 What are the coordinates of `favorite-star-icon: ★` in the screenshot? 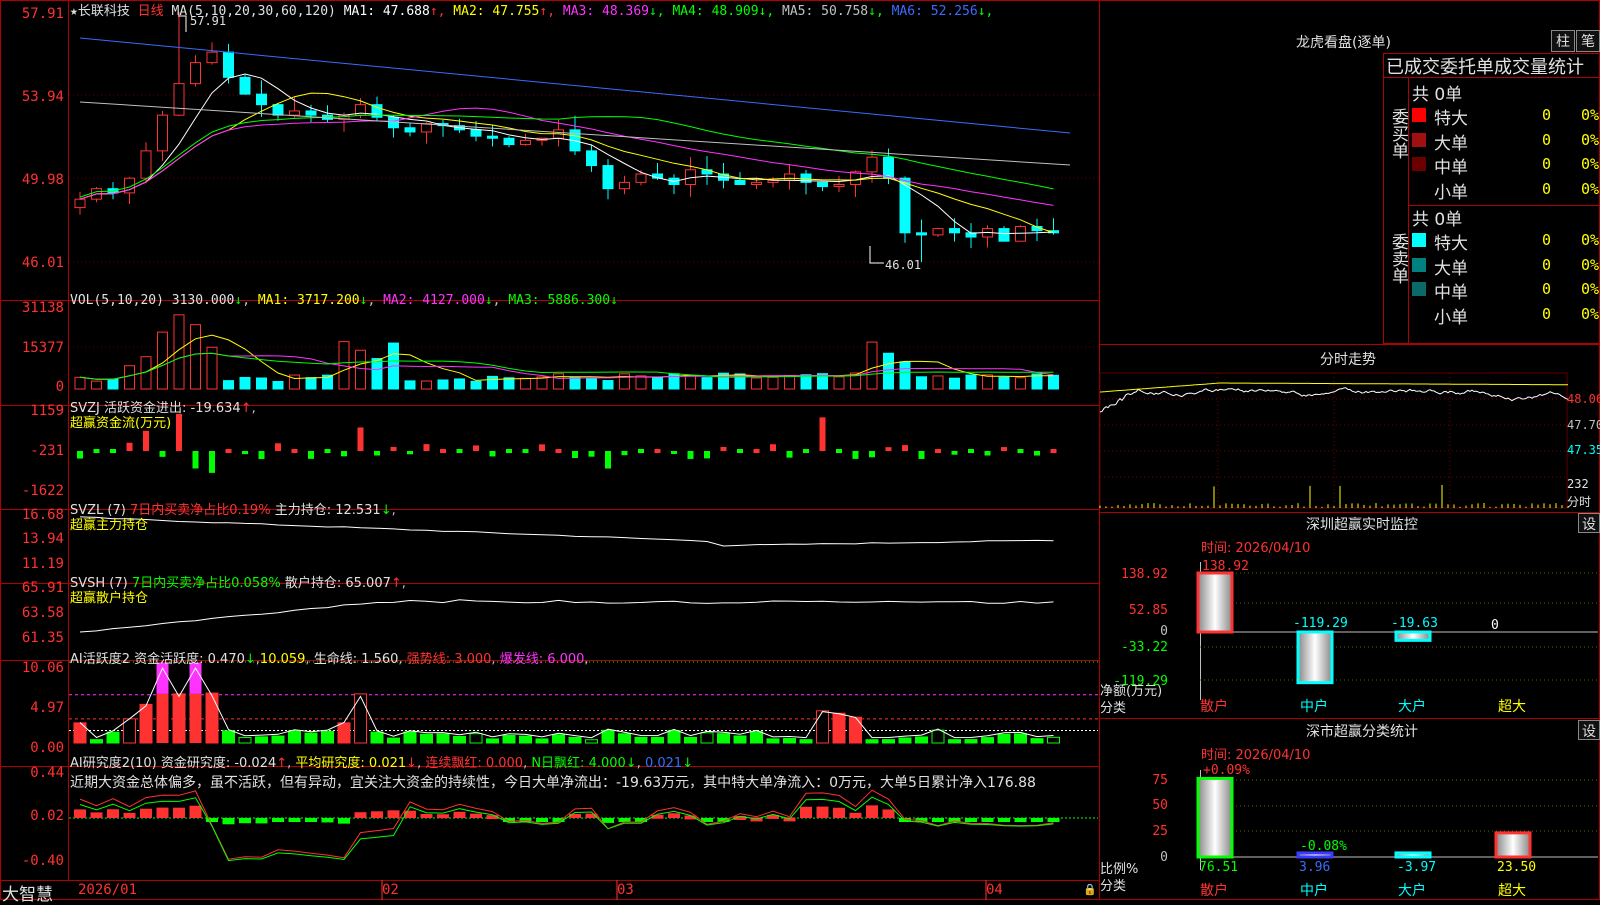 It's located at (74, 11).